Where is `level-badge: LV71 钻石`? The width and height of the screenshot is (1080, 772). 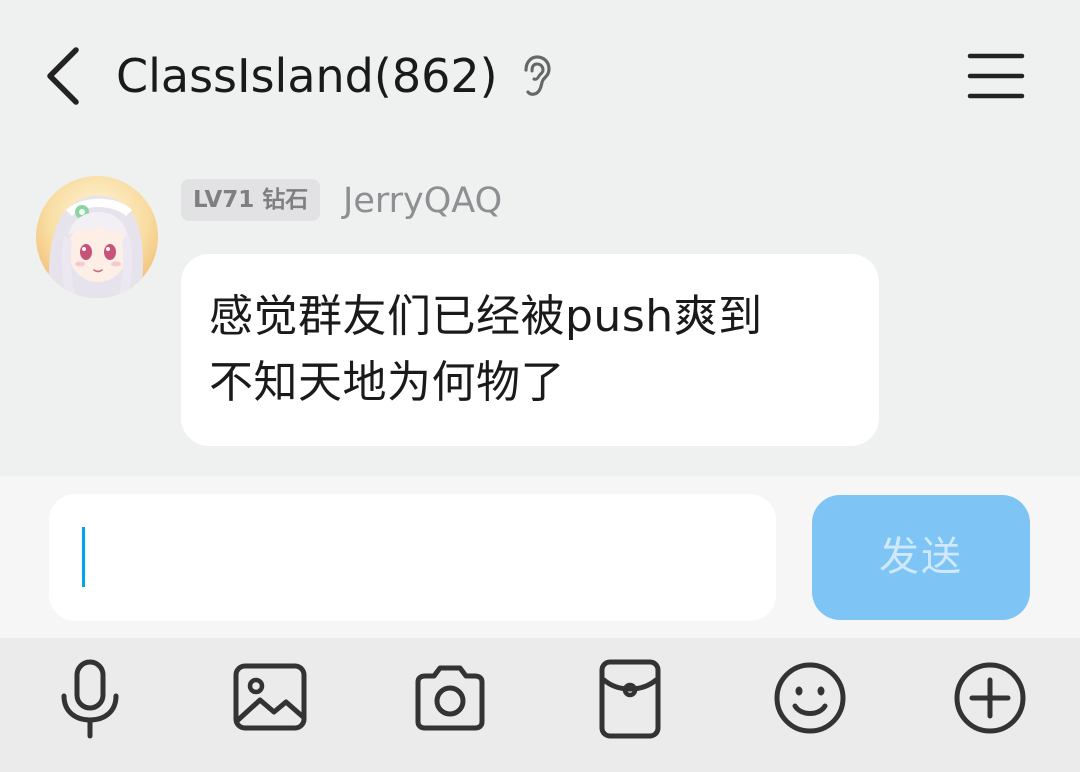 level-badge: LV71 钻石 is located at coordinates (251, 200).